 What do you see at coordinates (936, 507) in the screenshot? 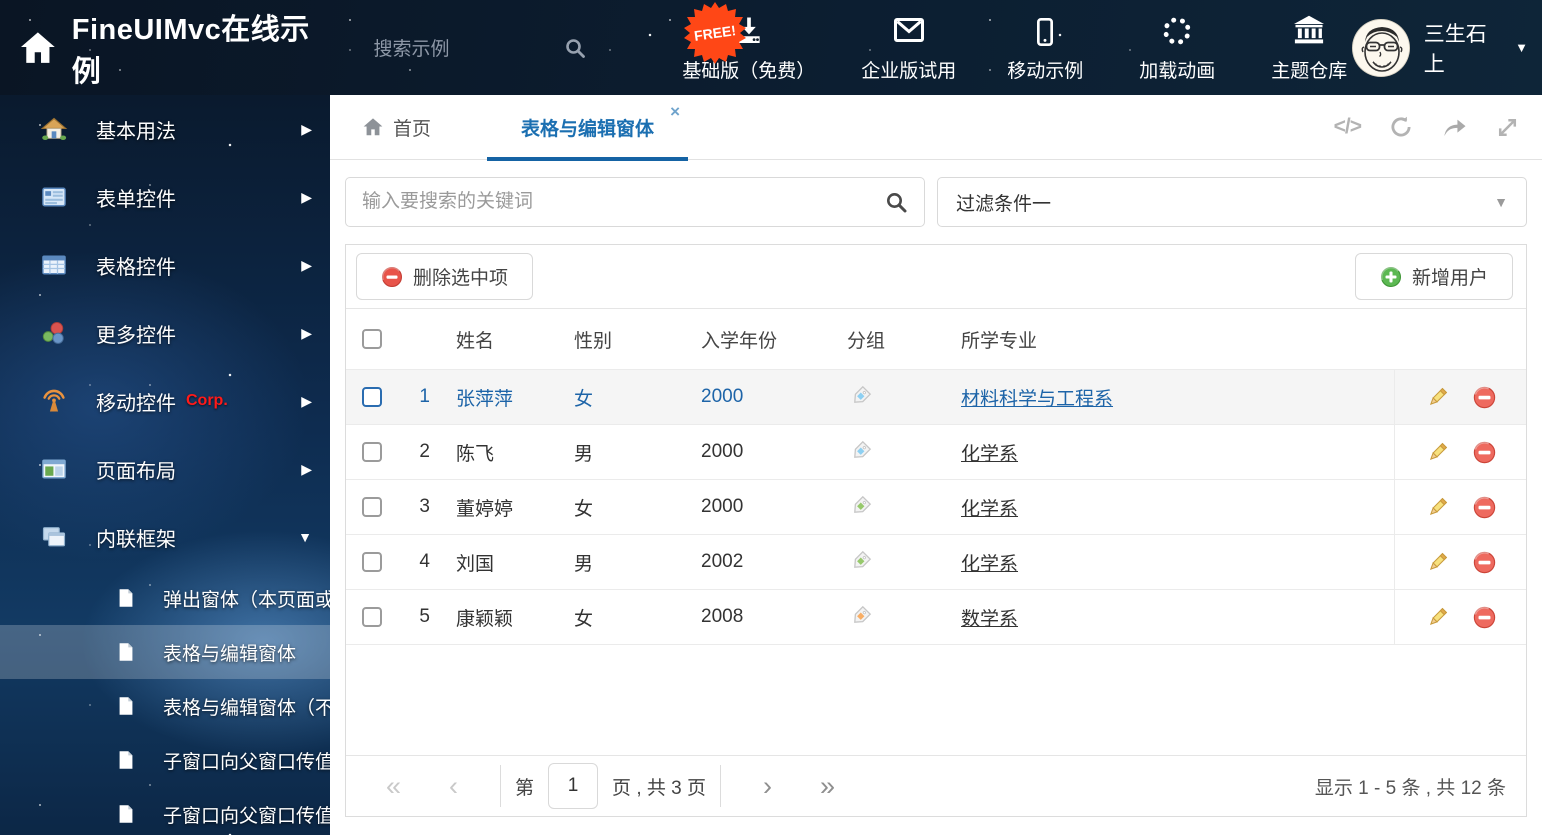
I see `table-row: 3 董婷婷 女 2000 化学系` at bounding box center [936, 507].